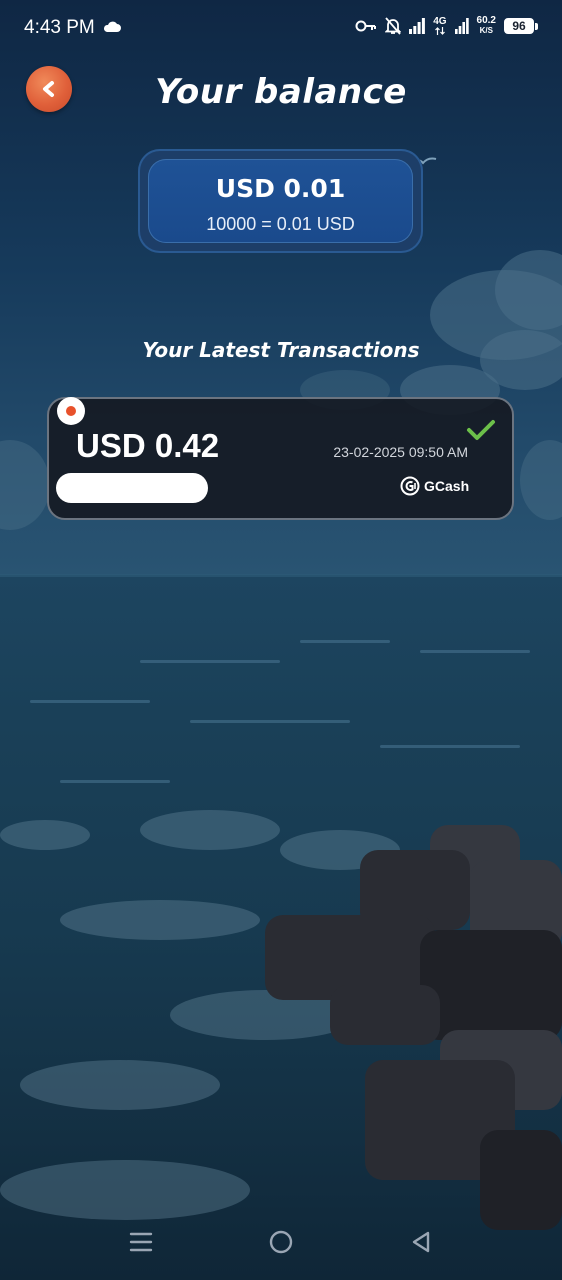 The width and height of the screenshot is (562, 1280). Describe the element at coordinates (281, 28) in the screenshot. I see `status-bar: 4:43 PM 4G 60.2 K/S 96` at that location.